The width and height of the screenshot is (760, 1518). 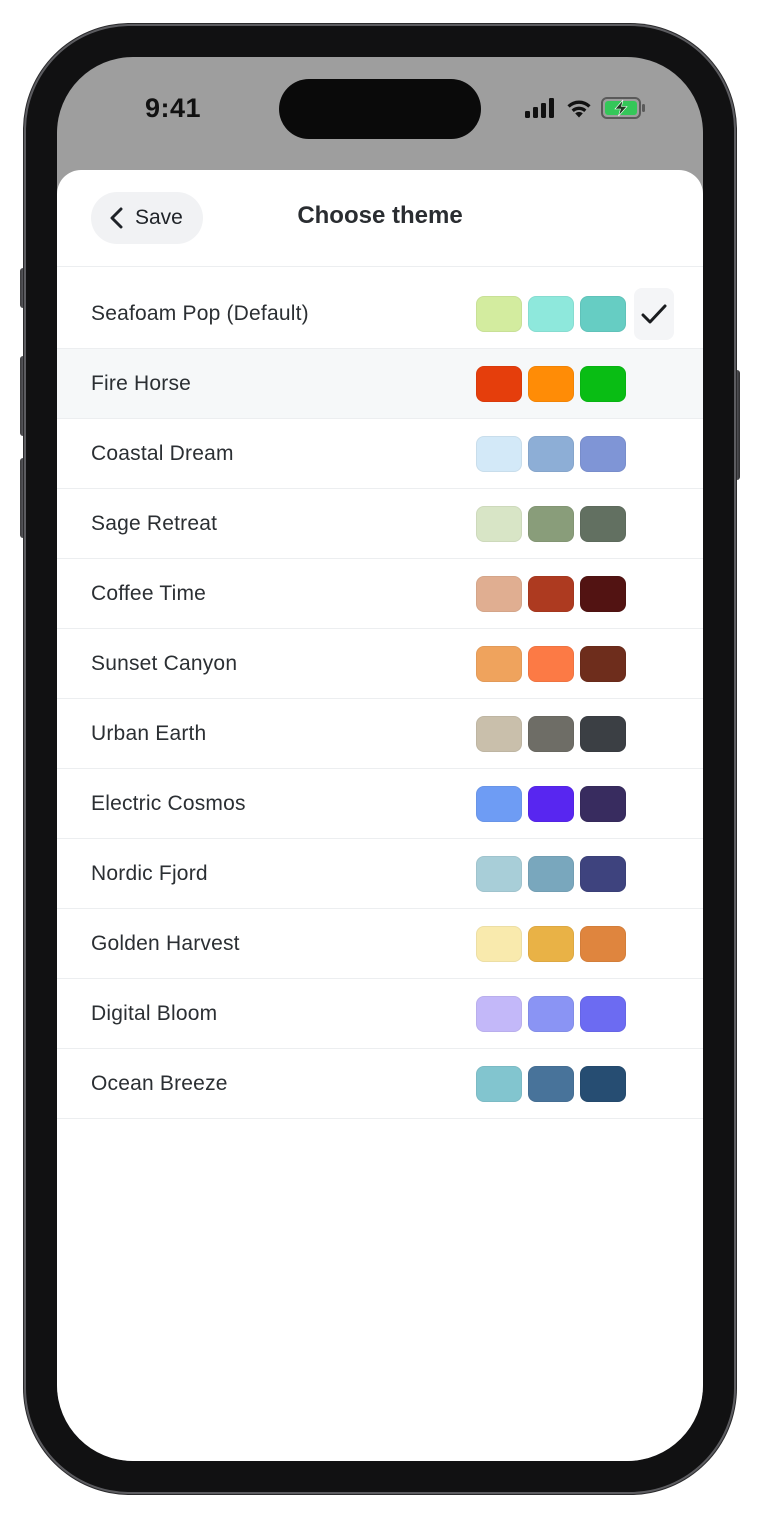 I want to click on theme-row: Digital Bloom, so click(x=380, y=1014).